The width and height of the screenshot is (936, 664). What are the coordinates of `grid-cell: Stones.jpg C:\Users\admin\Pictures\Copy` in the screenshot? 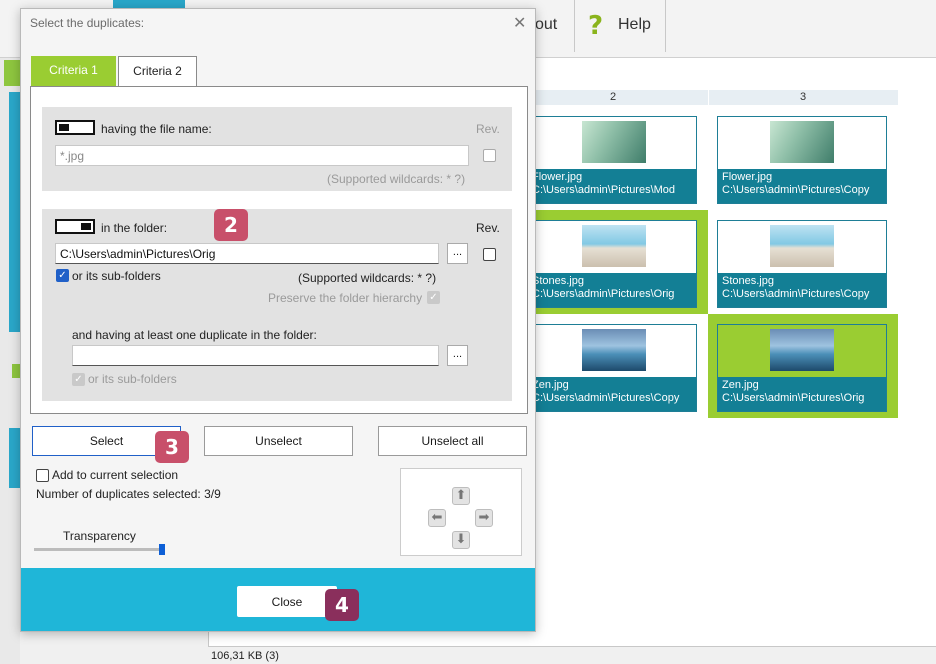 It's located at (802, 264).